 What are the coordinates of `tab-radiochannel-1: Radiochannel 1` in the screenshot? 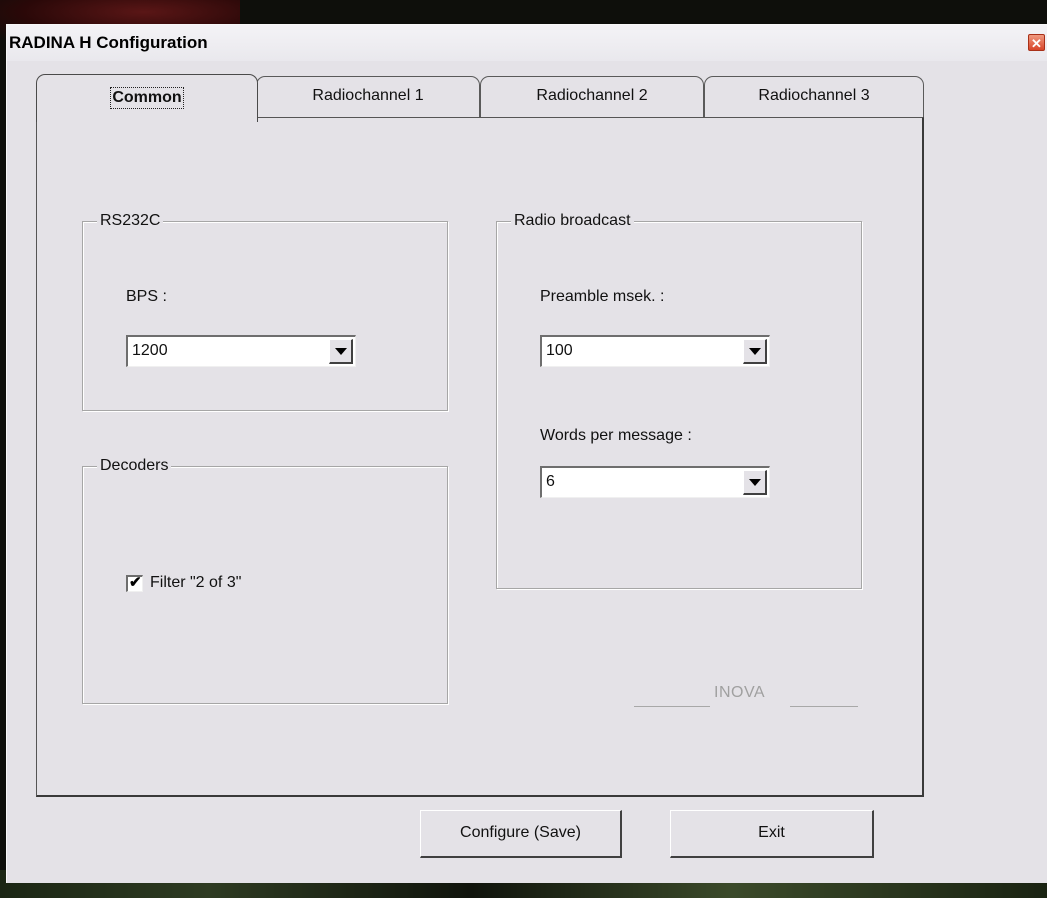 It's located at (368, 97).